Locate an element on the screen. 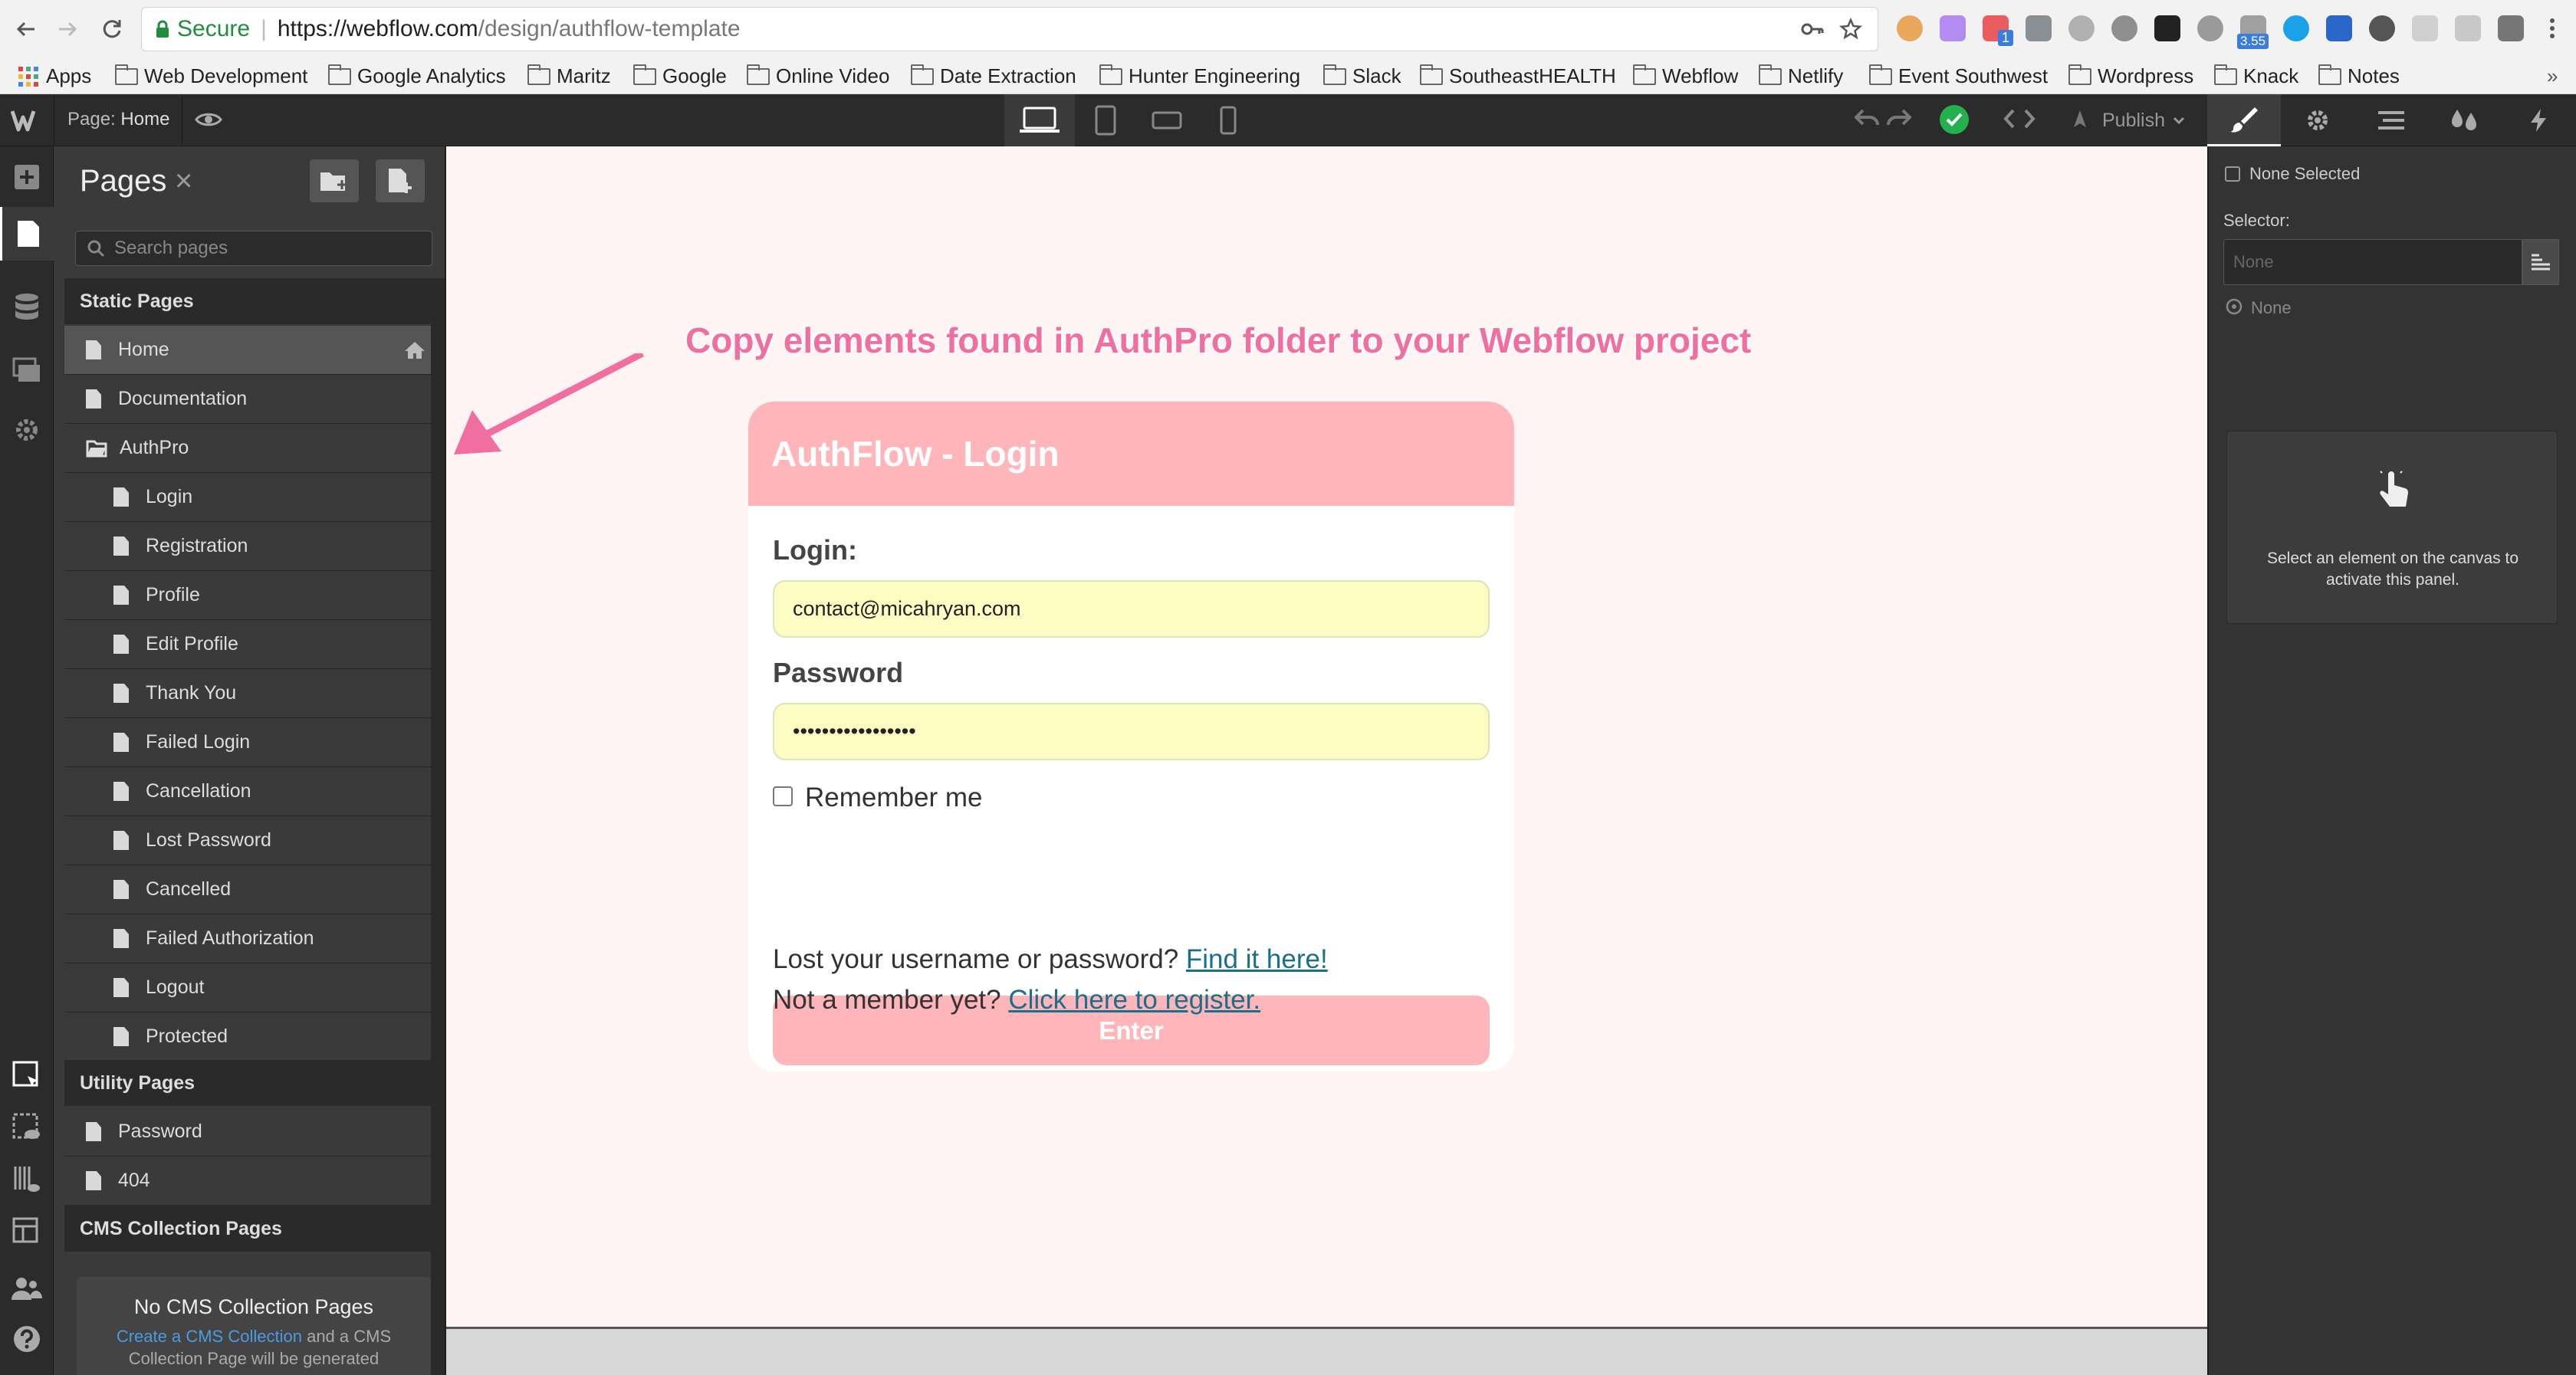 The image size is (2576, 1375). preview-outline-icon is located at coordinates (27, 1127).